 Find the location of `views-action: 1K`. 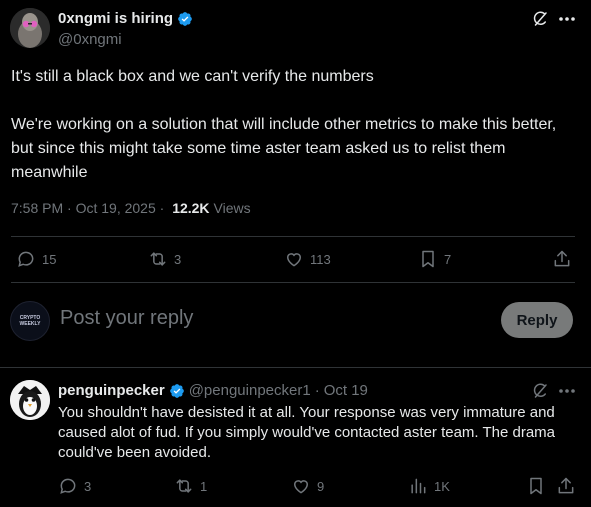

views-action: 1K is located at coordinates (429, 486).